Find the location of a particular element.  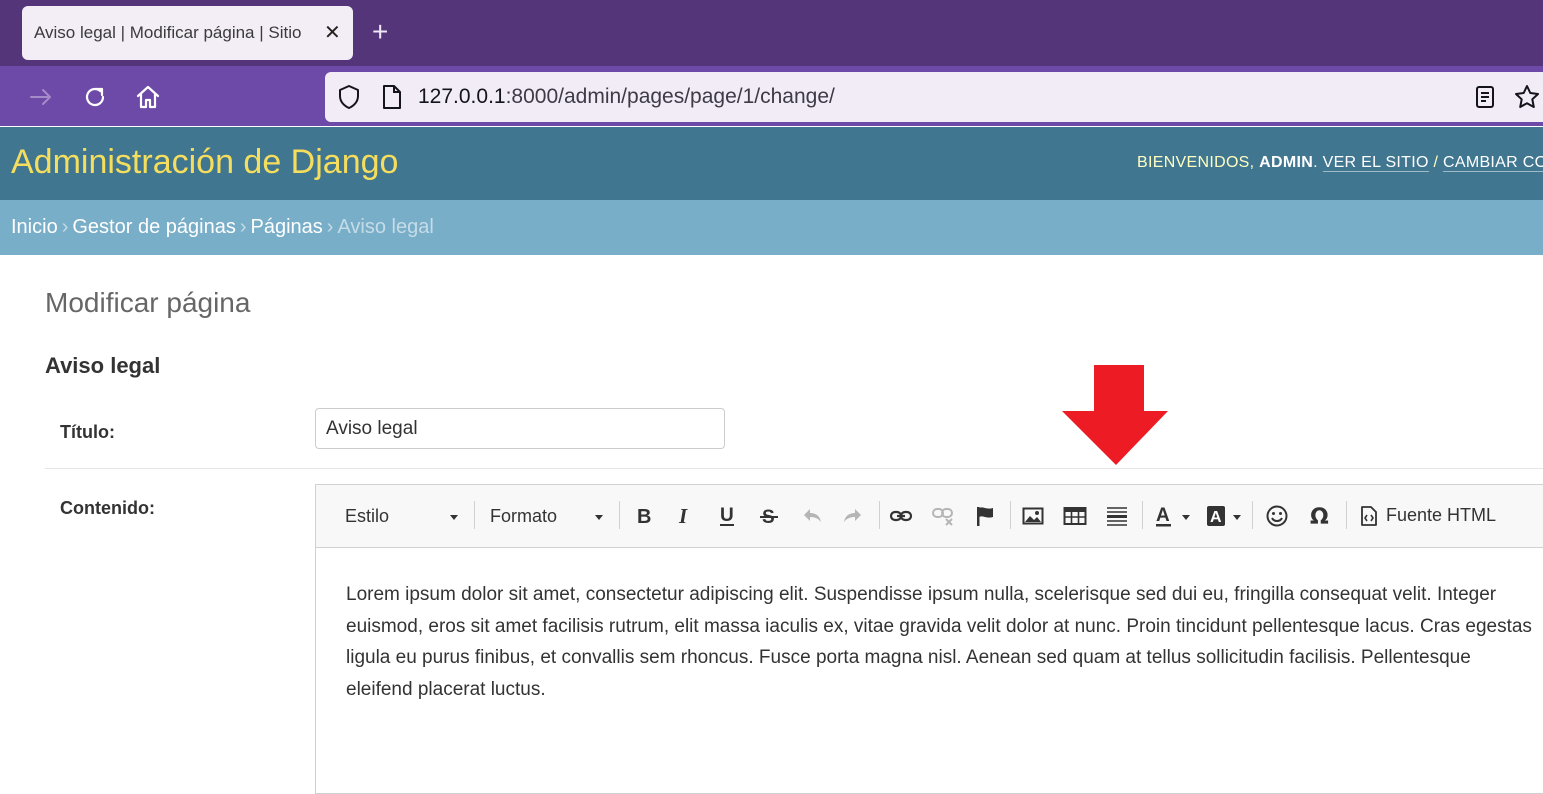

source-button: Fuente HTML is located at coordinates (1441, 515).